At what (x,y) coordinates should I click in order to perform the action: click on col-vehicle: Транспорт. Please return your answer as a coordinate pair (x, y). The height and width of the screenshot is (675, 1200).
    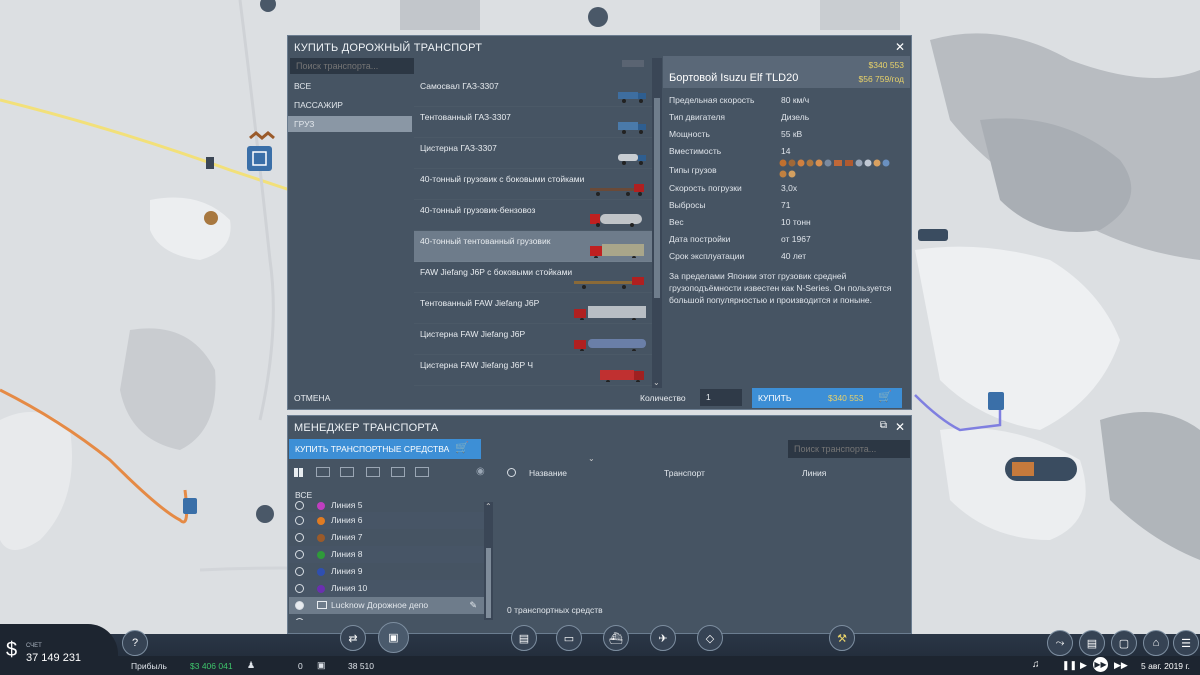
    Looking at the image, I should click on (684, 473).